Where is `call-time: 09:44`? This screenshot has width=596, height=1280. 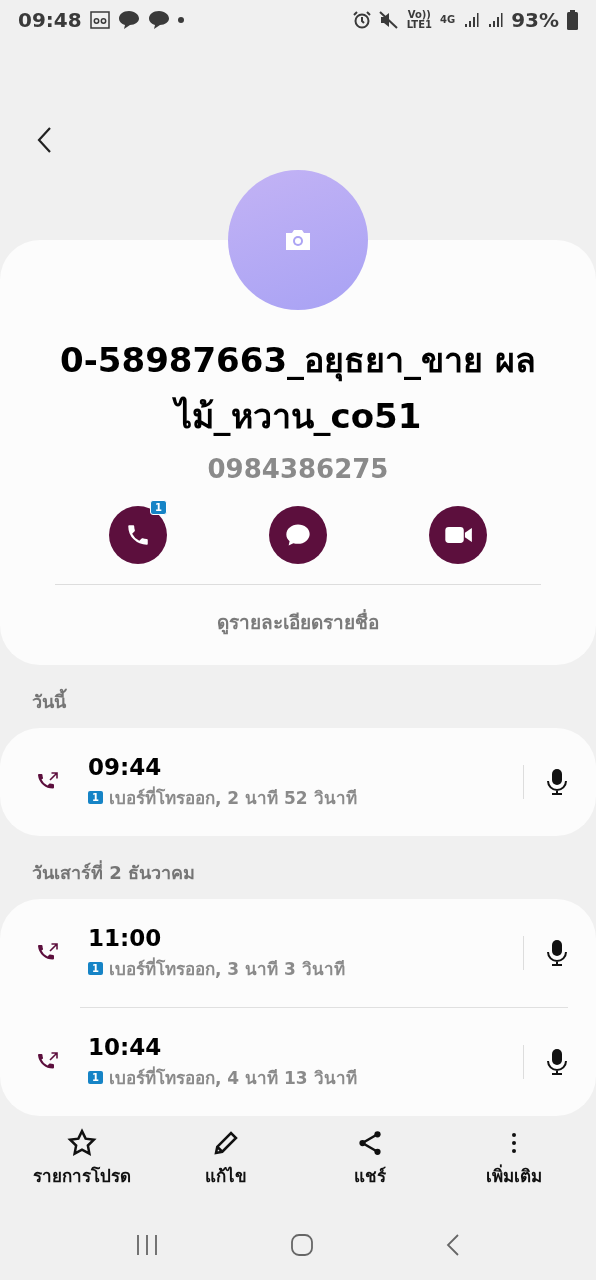
call-time: 09:44 is located at coordinates (125, 766).